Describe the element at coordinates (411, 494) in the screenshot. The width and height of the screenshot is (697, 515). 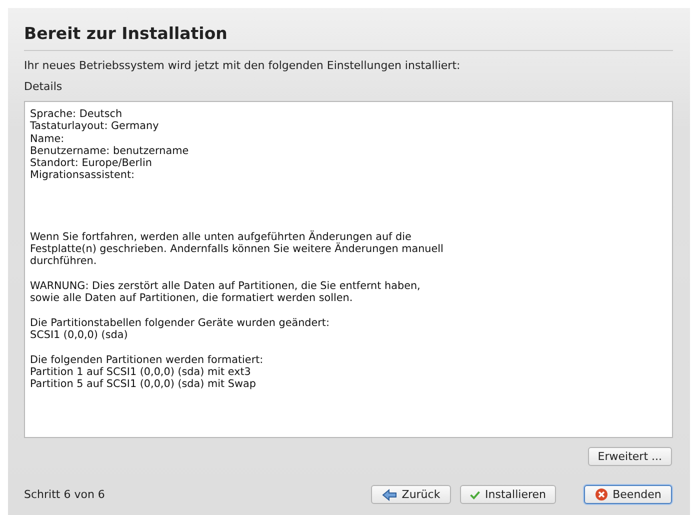
I see `dialog-button: Zurück` at that location.